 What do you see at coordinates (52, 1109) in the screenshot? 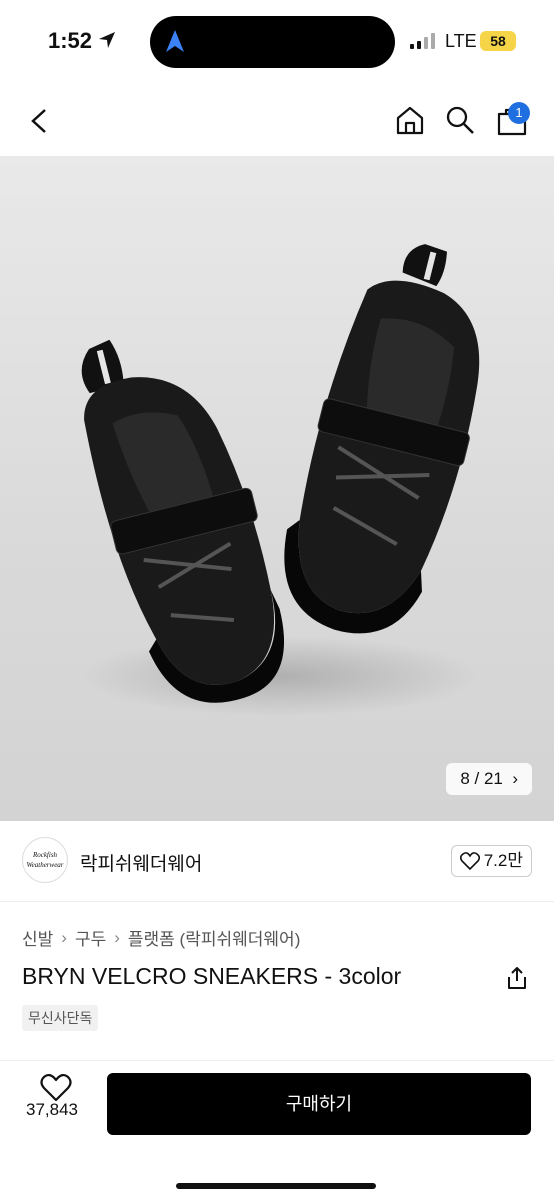
I see `like-count: 37,843` at bounding box center [52, 1109].